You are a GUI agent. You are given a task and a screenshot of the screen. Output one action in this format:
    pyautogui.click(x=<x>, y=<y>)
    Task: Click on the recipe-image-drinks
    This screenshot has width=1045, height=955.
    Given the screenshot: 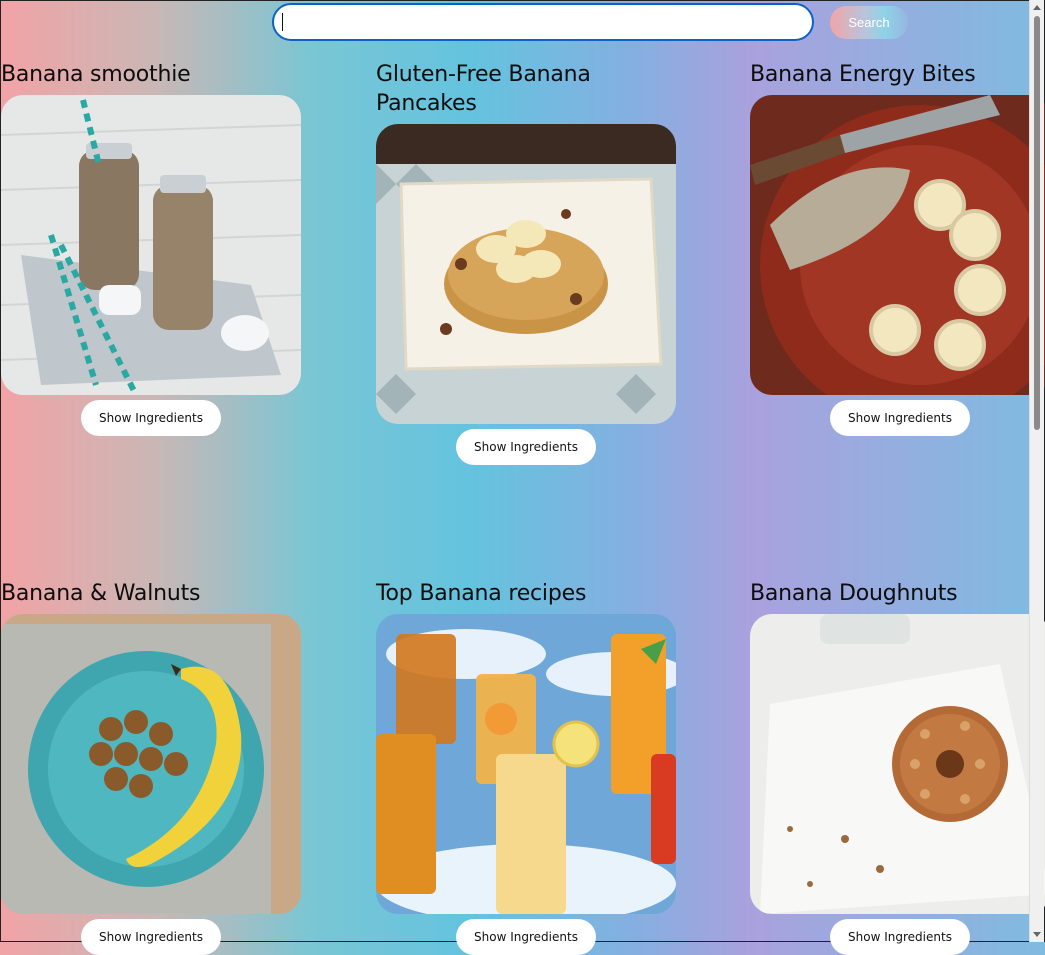 What is the action you would take?
    pyautogui.click(x=526, y=764)
    